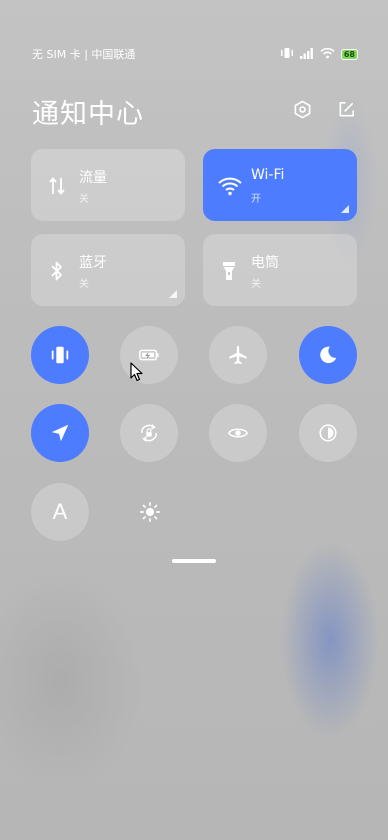 The width and height of the screenshot is (388, 840). Describe the element at coordinates (93, 178) in the screenshot. I see `tile-label: 流量` at that location.